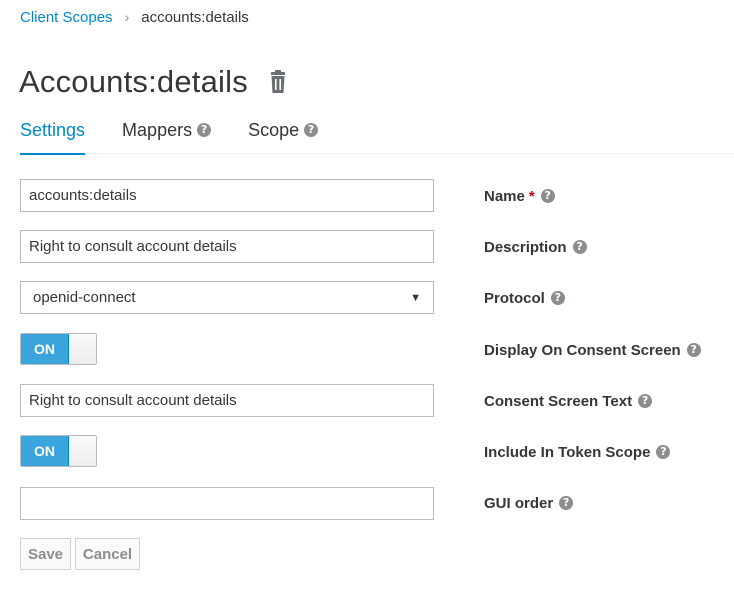 Image resolution: width=734 pixels, height=596 pixels. I want to click on include-in-token-label: Include In Token Scope, so click(567, 452).